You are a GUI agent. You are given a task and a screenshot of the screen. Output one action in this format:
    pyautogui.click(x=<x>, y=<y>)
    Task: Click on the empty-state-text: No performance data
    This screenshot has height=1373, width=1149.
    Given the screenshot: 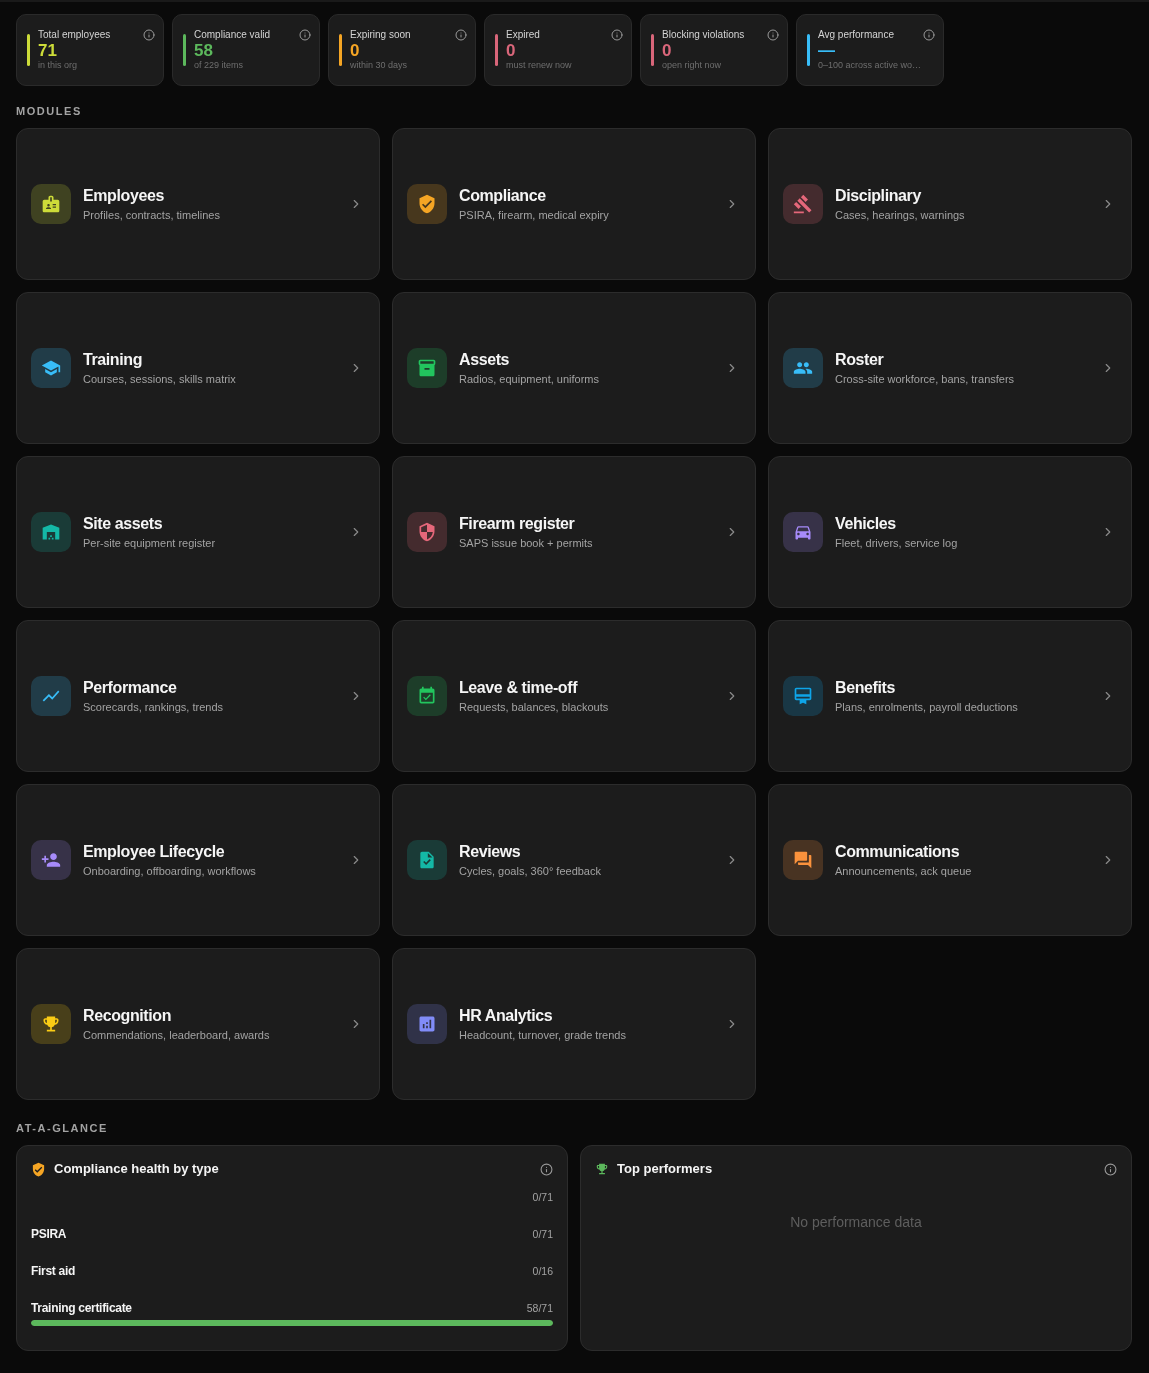 What is the action you would take?
    pyautogui.click(x=856, y=1222)
    